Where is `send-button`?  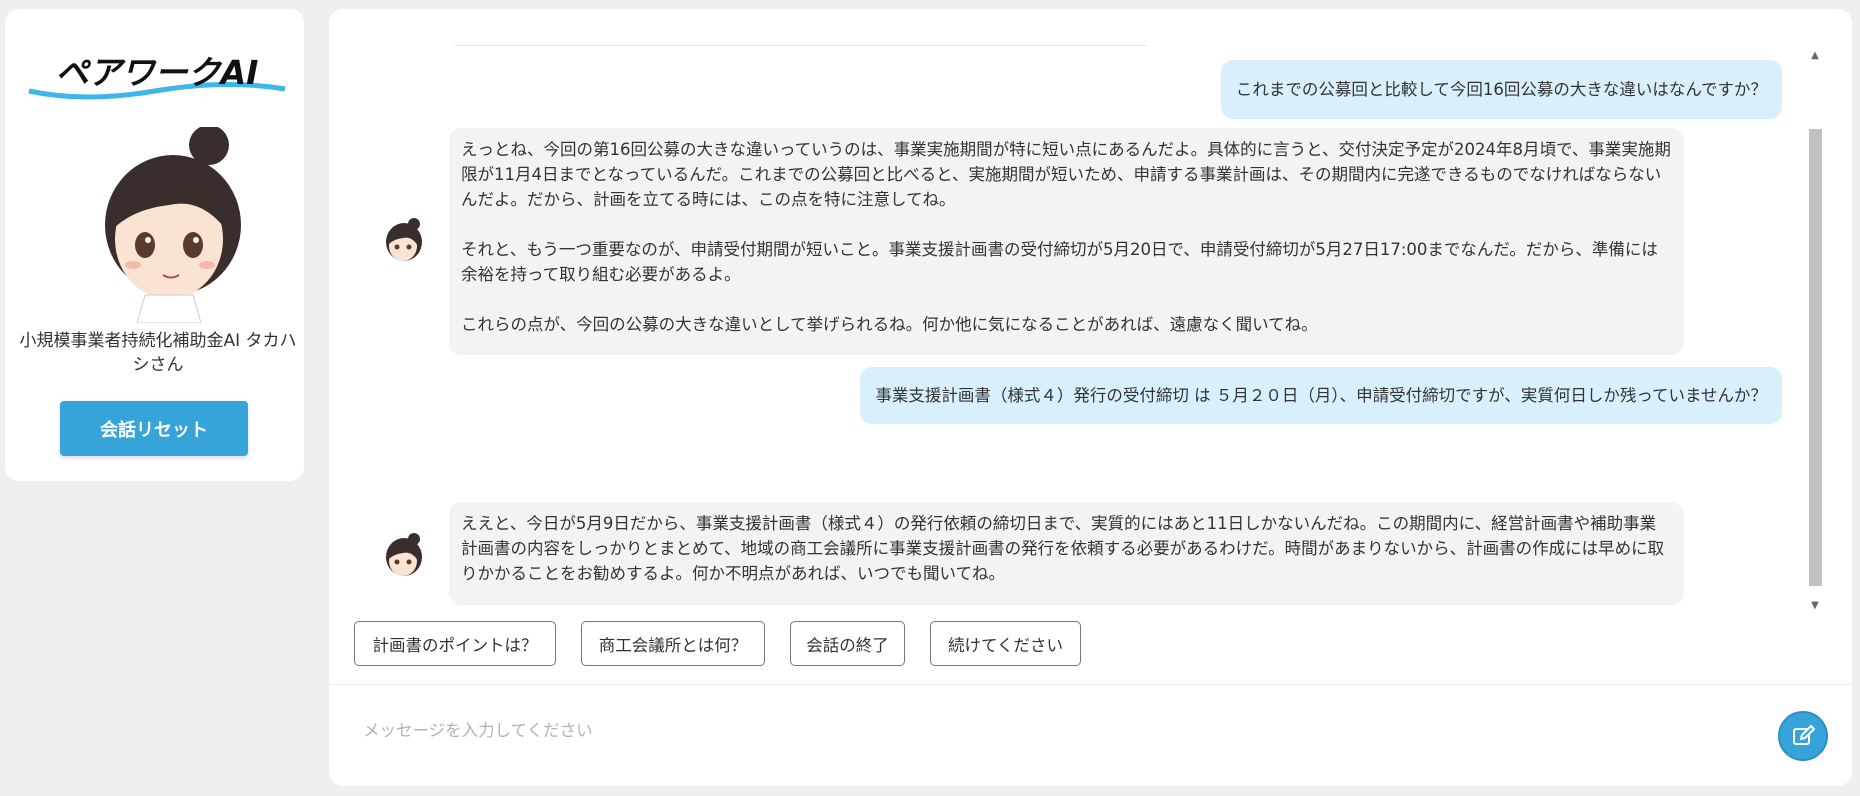 send-button is located at coordinates (1803, 736).